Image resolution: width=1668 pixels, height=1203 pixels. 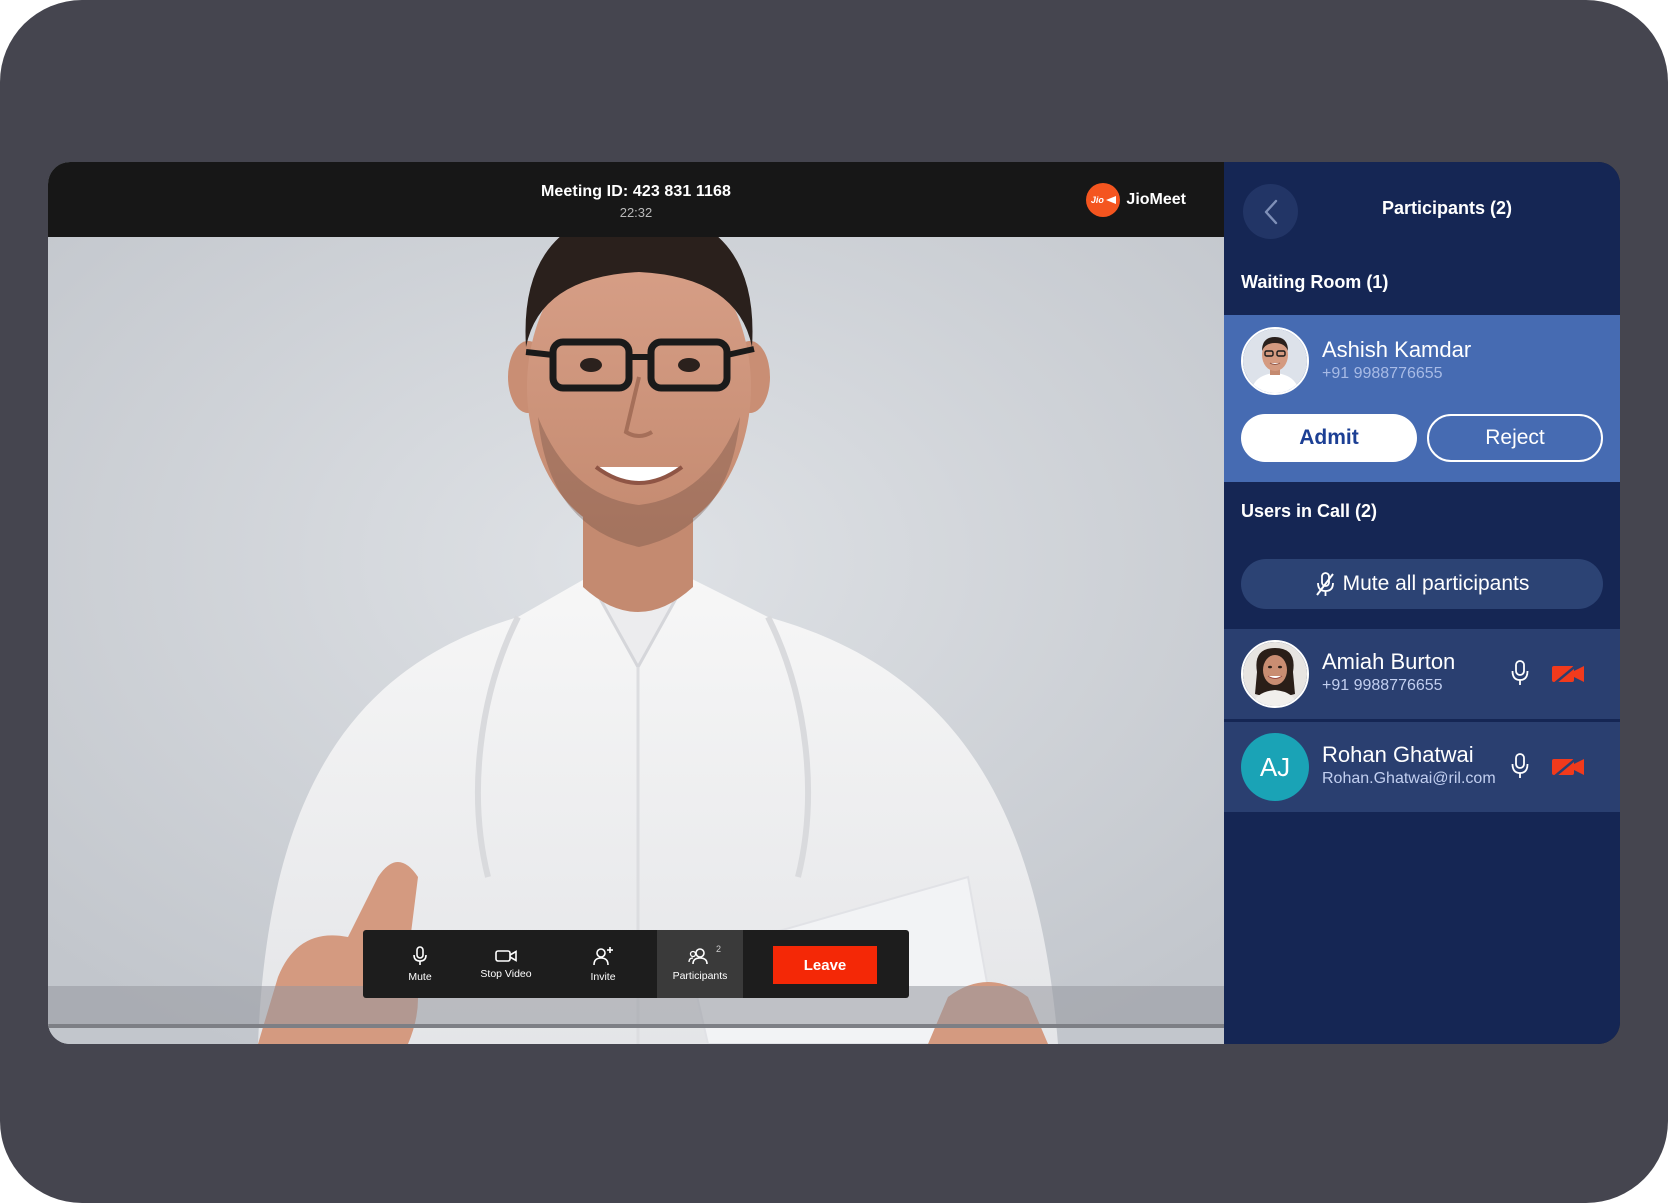 I want to click on list-item: AJ Rohan Ghatwai Rohan.Ghatwai@ril.com, so click(x=1422, y=767).